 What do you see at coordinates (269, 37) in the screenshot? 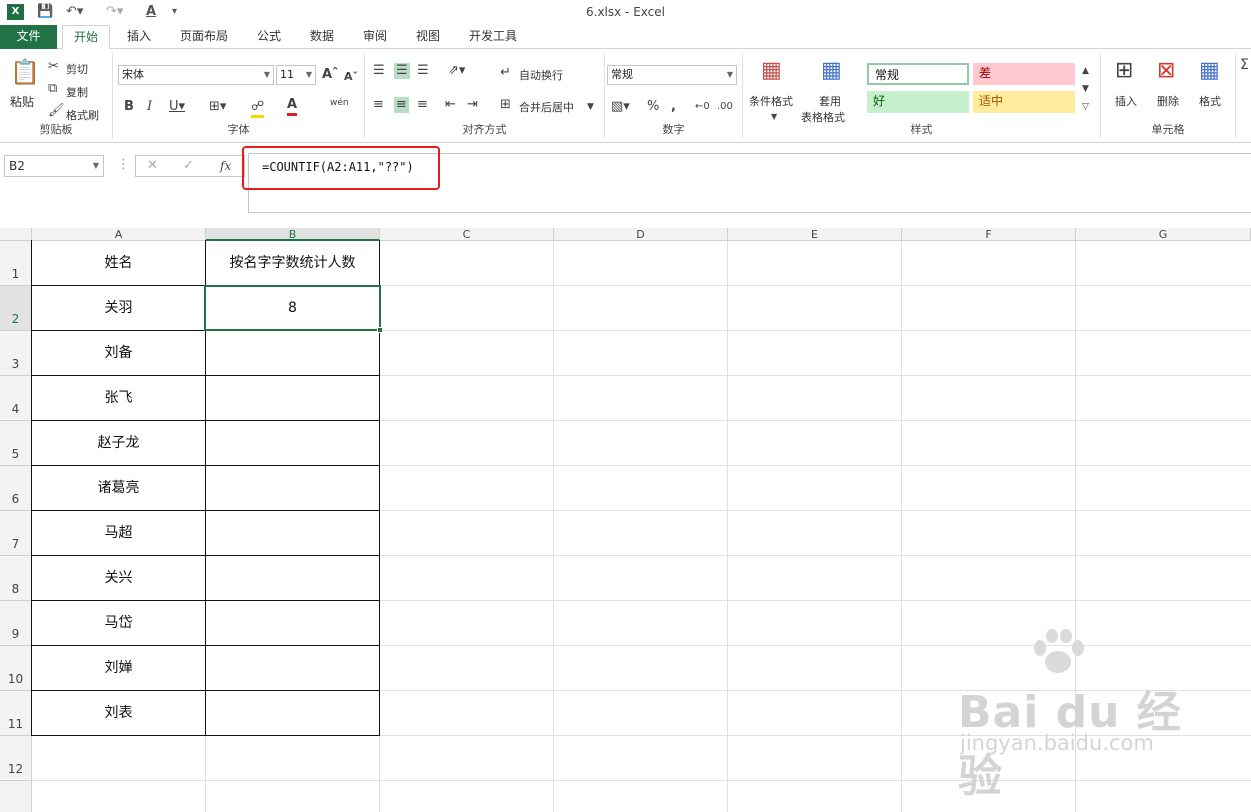
I see `tab-formulas: 公式` at bounding box center [269, 37].